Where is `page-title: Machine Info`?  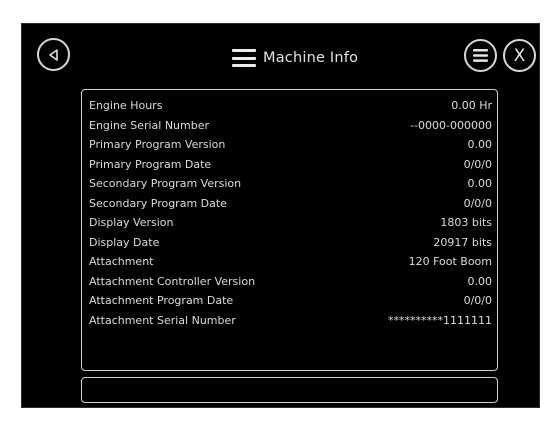 page-title: Machine Info is located at coordinates (311, 58).